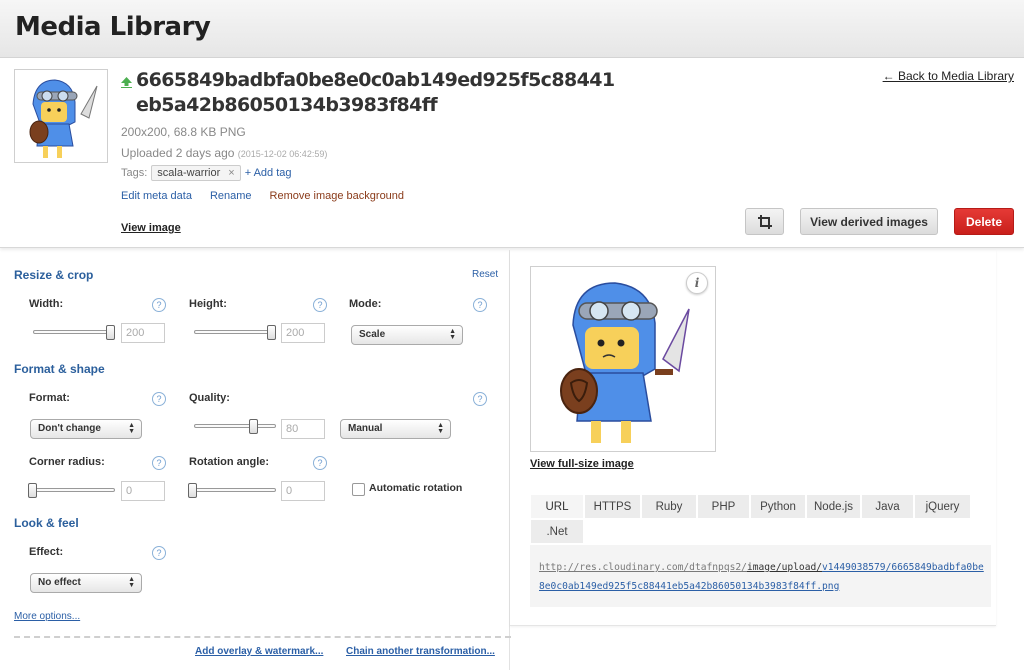 This screenshot has height=670, width=1024. Describe the element at coordinates (46, 304) in the screenshot. I see `width-label: Width:` at that location.